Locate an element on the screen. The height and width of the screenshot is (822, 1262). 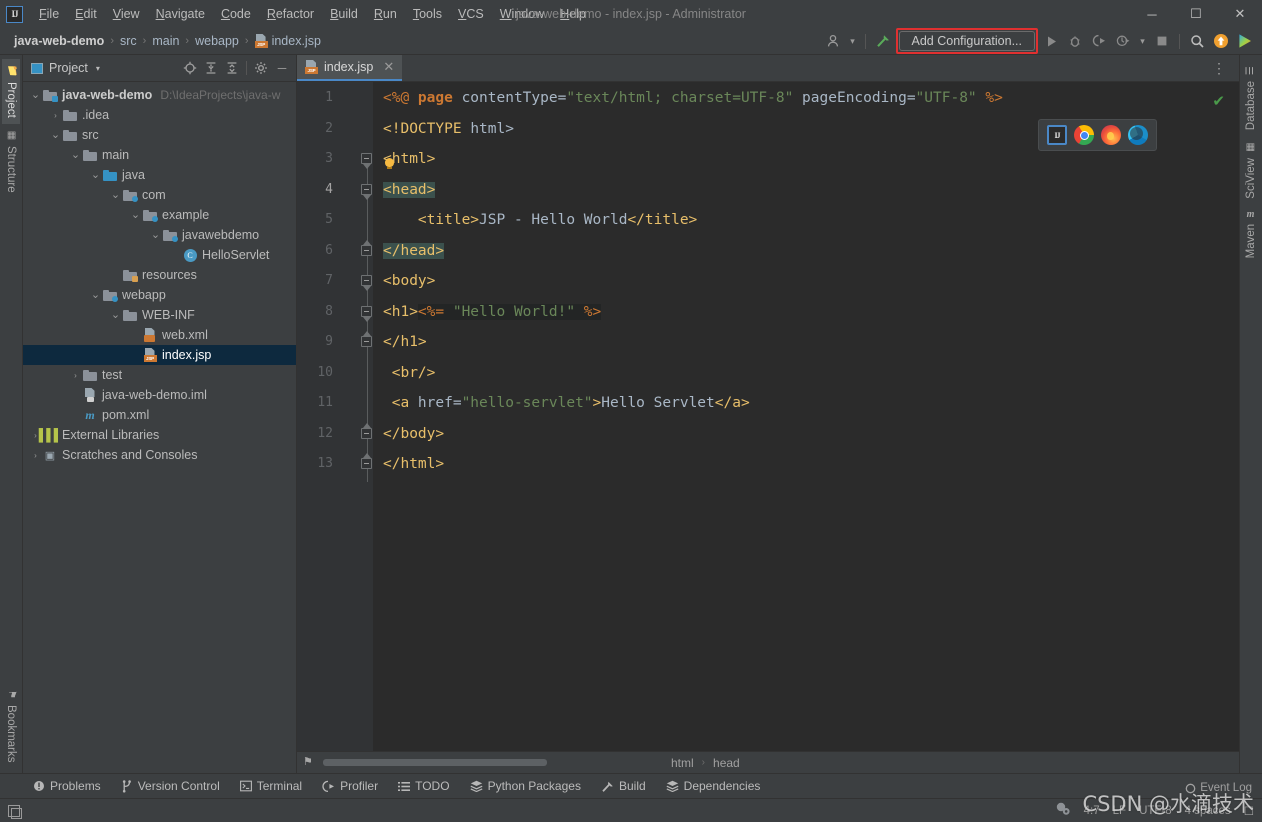
tree-node-src: ⌄ src is located at coordinates (159, 135).